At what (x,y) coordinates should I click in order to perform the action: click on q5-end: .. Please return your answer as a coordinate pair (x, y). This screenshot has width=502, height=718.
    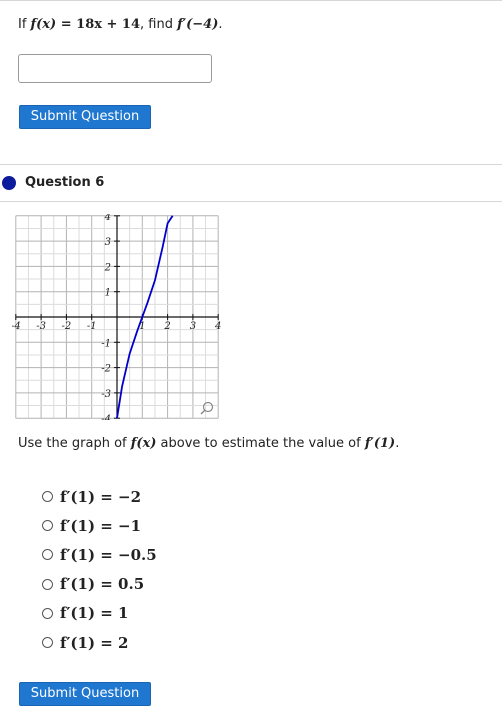
    Looking at the image, I should click on (220, 24).